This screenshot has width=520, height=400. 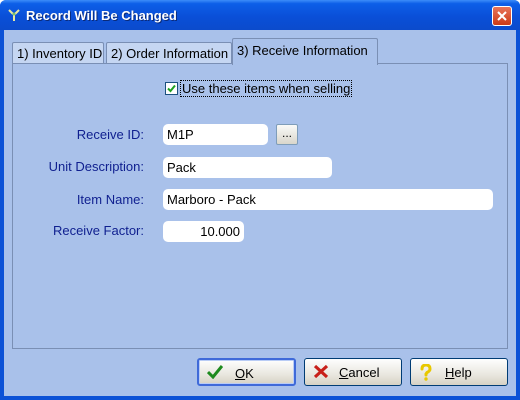 What do you see at coordinates (98, 230) in the screenshot?
I see `receive-factor-label: Receive Factor:` at bounding box center [98, 230].